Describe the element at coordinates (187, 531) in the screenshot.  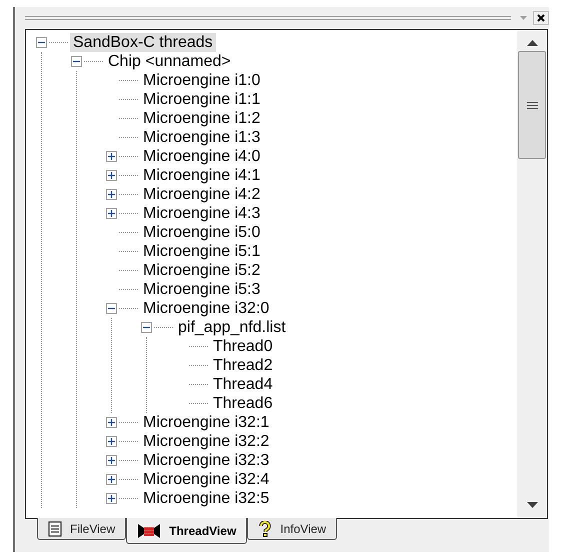
I see `tab: ThreadView` at that location.